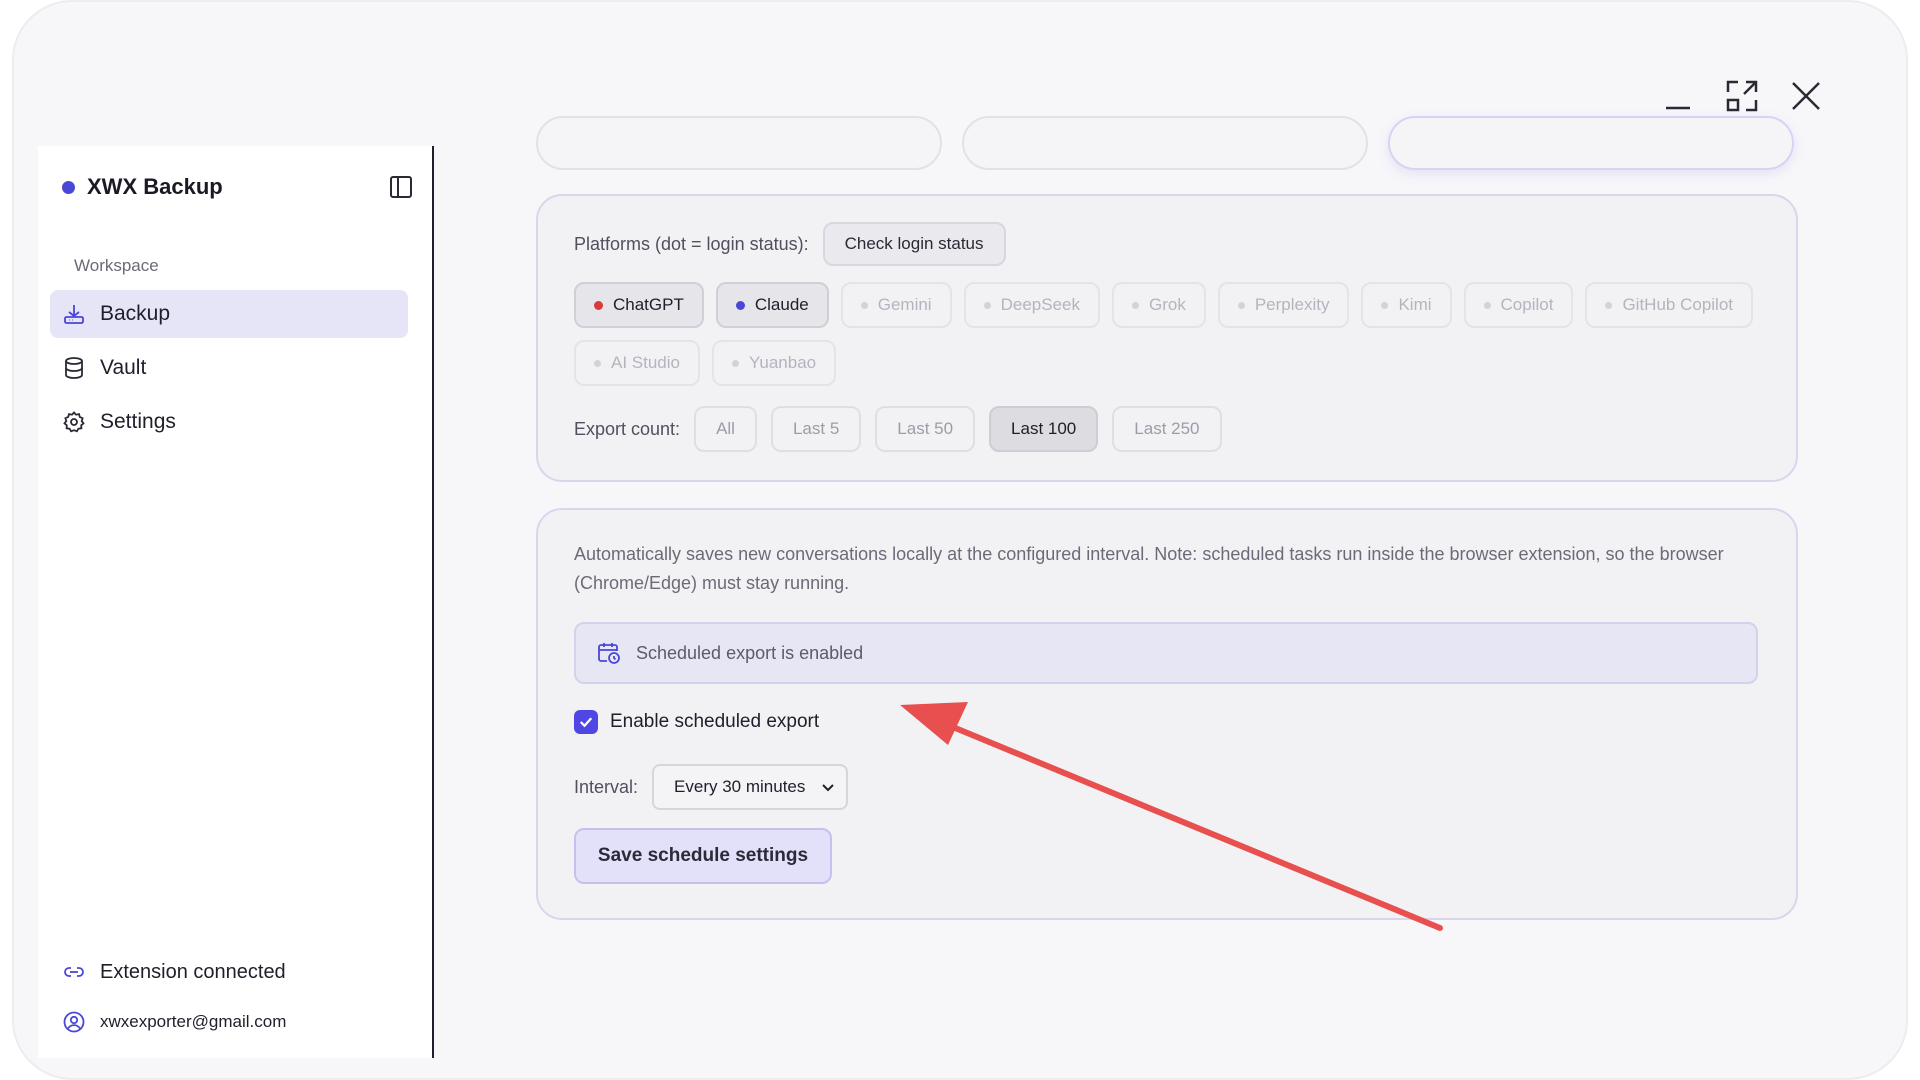  Describe the element at coordinates (1167, 429) in the screenshot. I see `export-count-last-250: Last 250` at that location.